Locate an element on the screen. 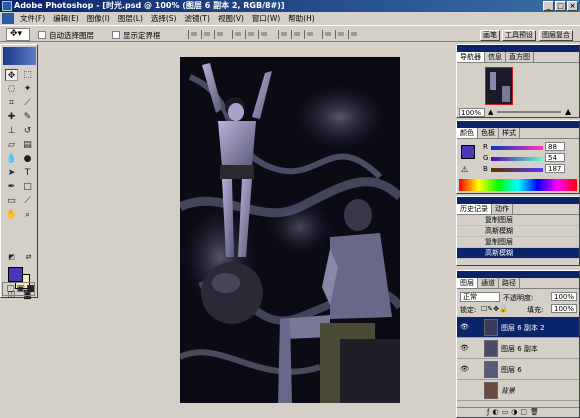 Image resolution: width=580 pixels, height=418 pixels. foreground-color-swatch is located at coordinates (15, 274).